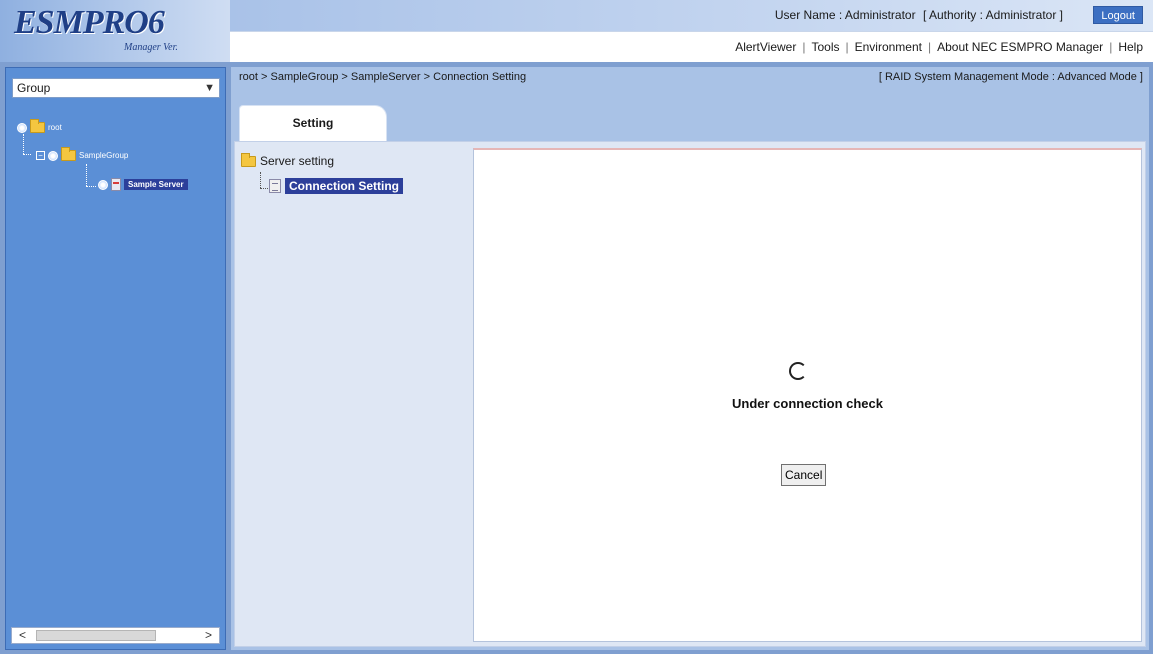  Describe the element at coordinates (208, 635) in the screenshot. I see `scroll-right-button: >` at that location.